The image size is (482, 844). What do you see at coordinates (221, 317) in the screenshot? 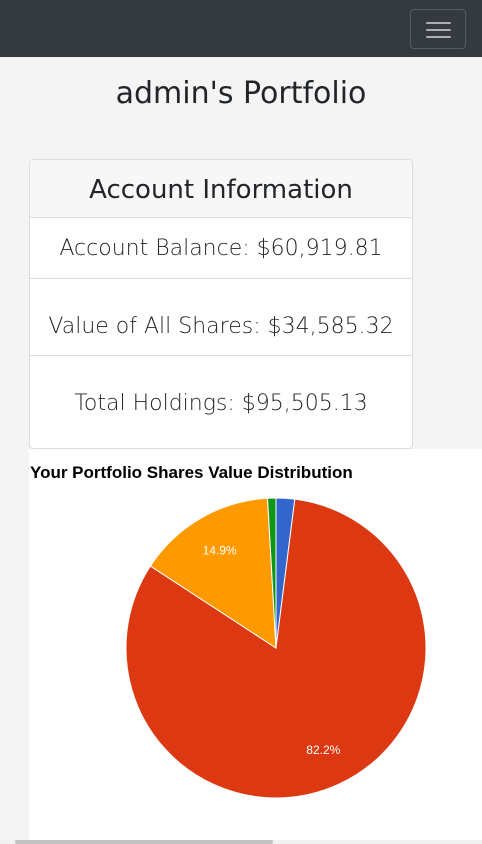
I see `shares-value: Value of All Shares: $34,585.32` at bounding box center [221, 317].